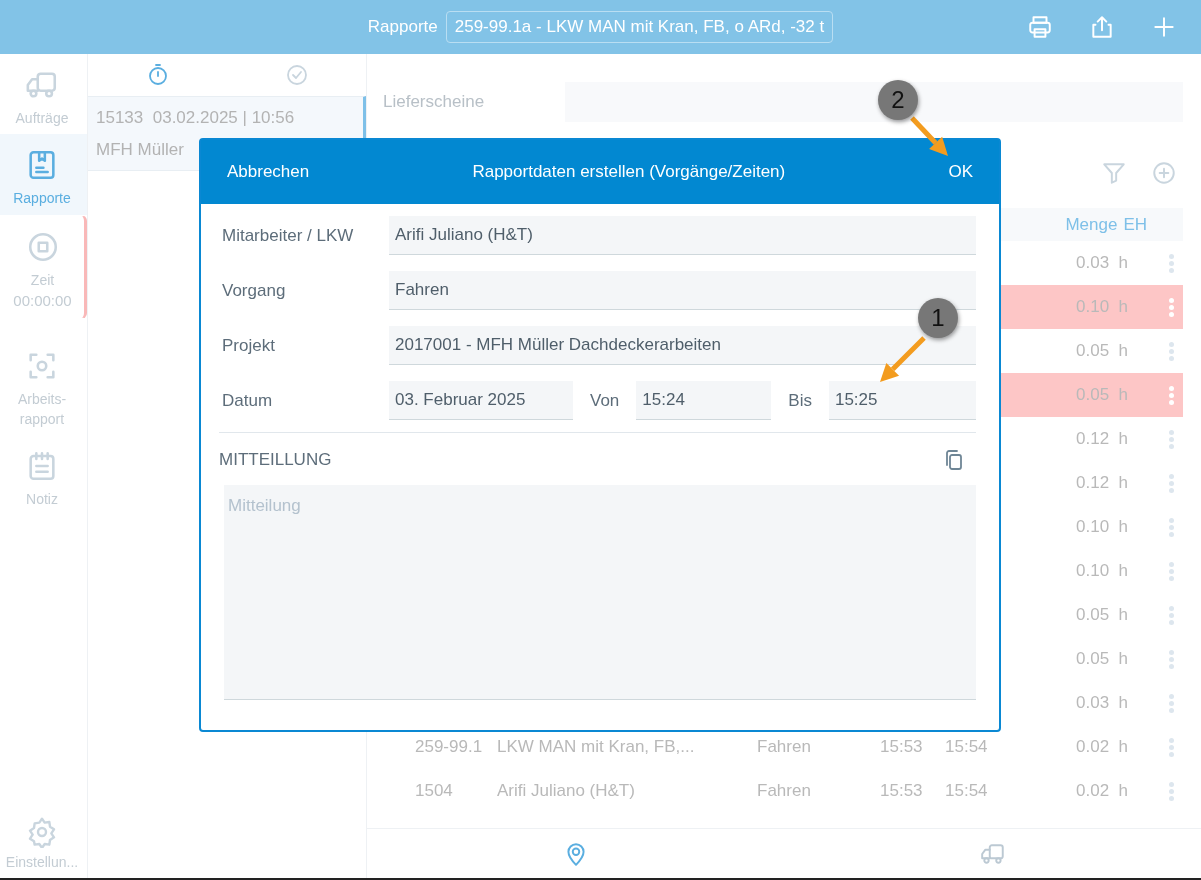 This screenshot has height=880, width=1201. Describe the element at coordinates (449, 747) in the screenshot. I see `table-cell-text: 259-99.1` at that location.